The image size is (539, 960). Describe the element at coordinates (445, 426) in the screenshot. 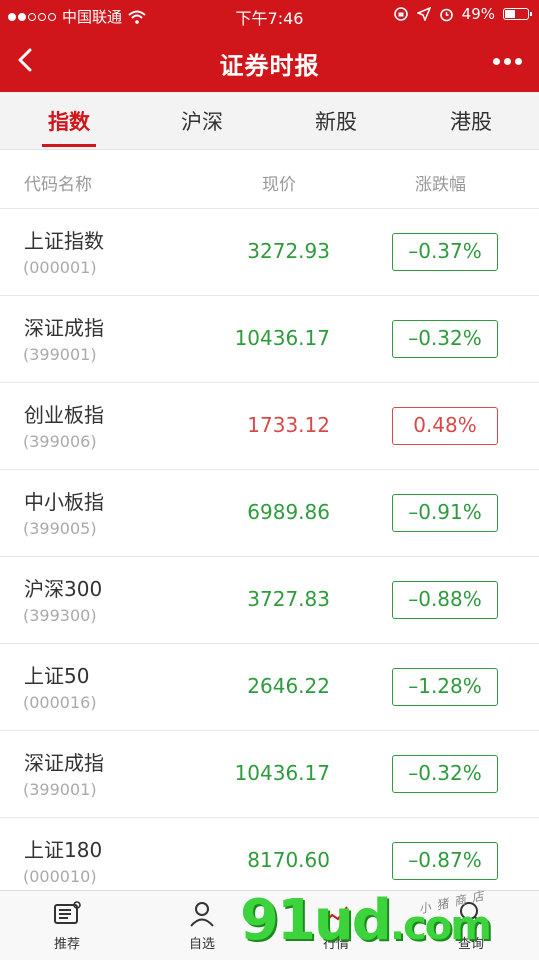

I see `change-badge: 0.48%` at that location.